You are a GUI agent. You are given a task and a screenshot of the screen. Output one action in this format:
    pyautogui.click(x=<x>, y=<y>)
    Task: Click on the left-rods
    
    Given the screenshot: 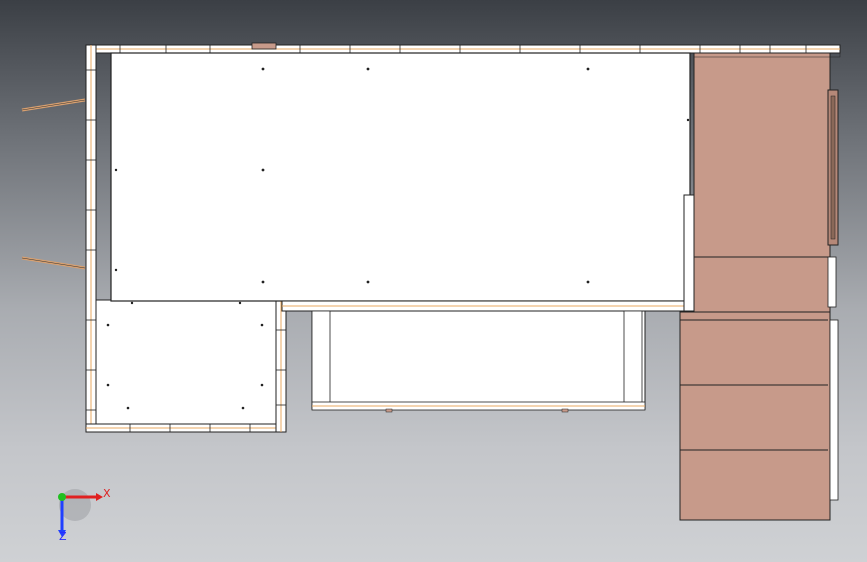 What is the action you would take?
    pyautogui.click(x=53, y=184)
    